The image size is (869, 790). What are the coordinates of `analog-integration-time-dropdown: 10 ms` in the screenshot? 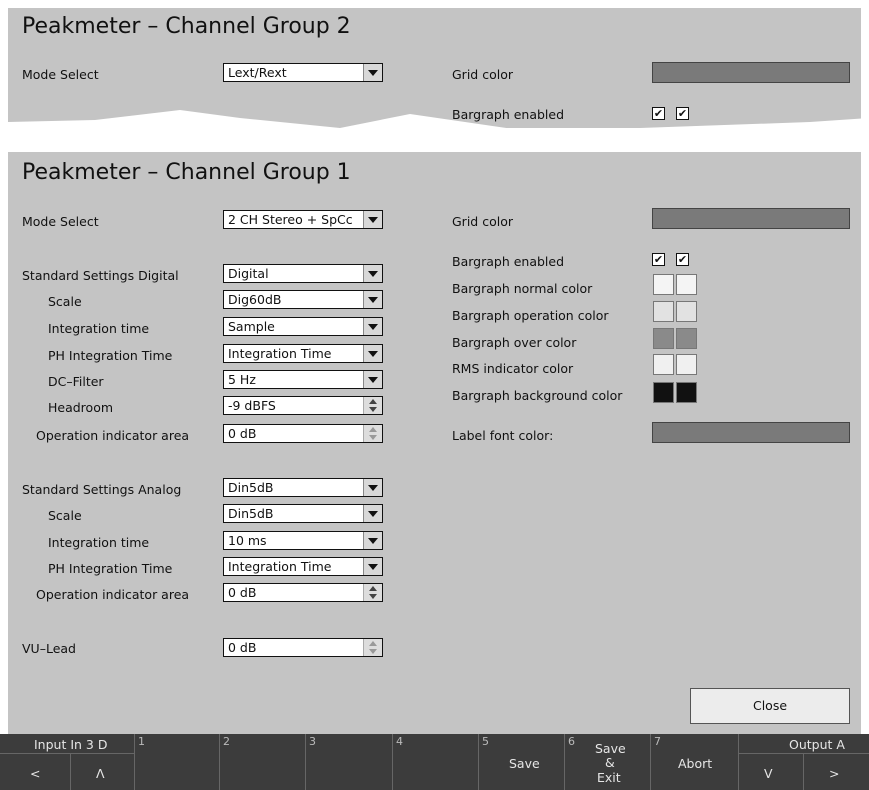 It's located at (303, 540).